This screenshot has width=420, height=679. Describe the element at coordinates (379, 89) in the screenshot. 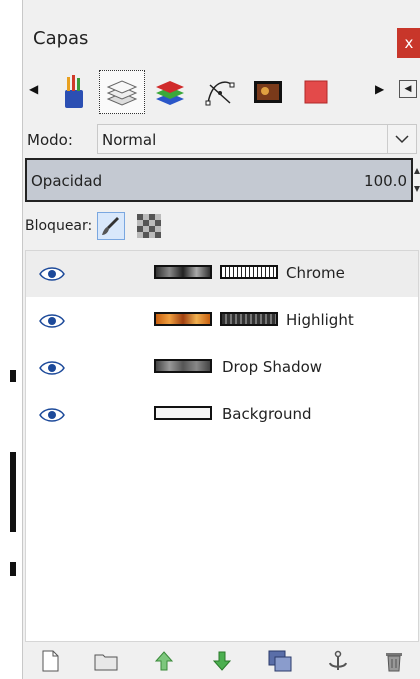

I see `scroll-right-icon: ▶` at that location.